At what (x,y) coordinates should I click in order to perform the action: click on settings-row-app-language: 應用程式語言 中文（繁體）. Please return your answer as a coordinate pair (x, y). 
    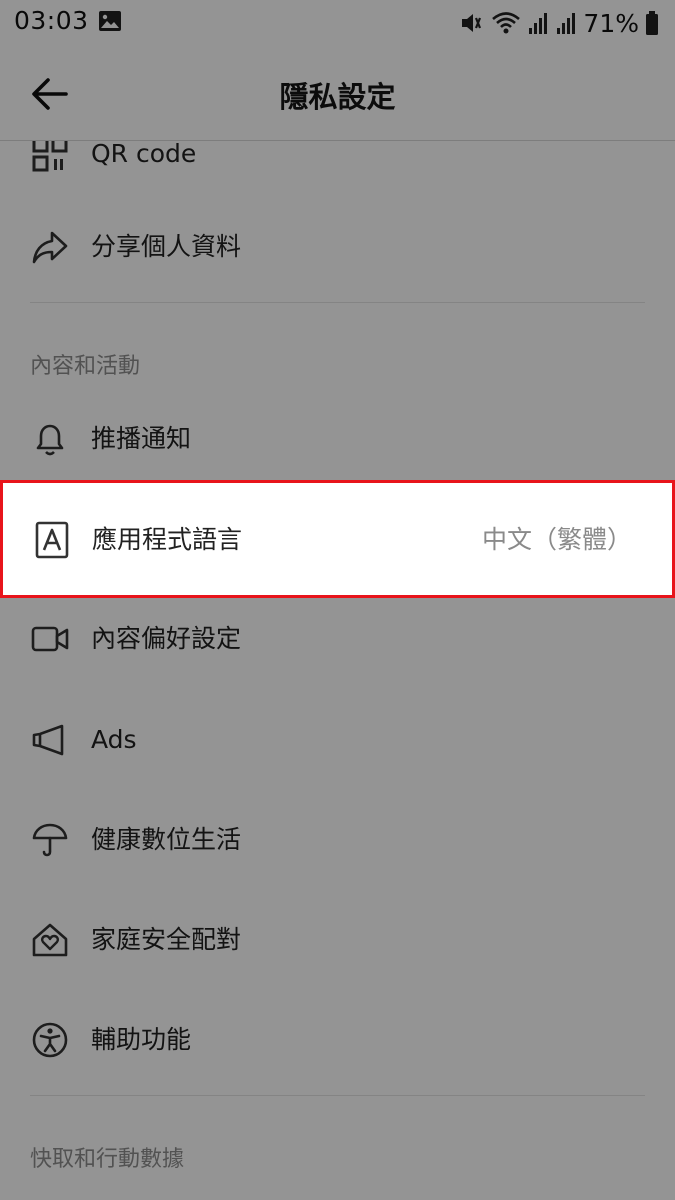
    Looking at the image, I should click on (337, 539).